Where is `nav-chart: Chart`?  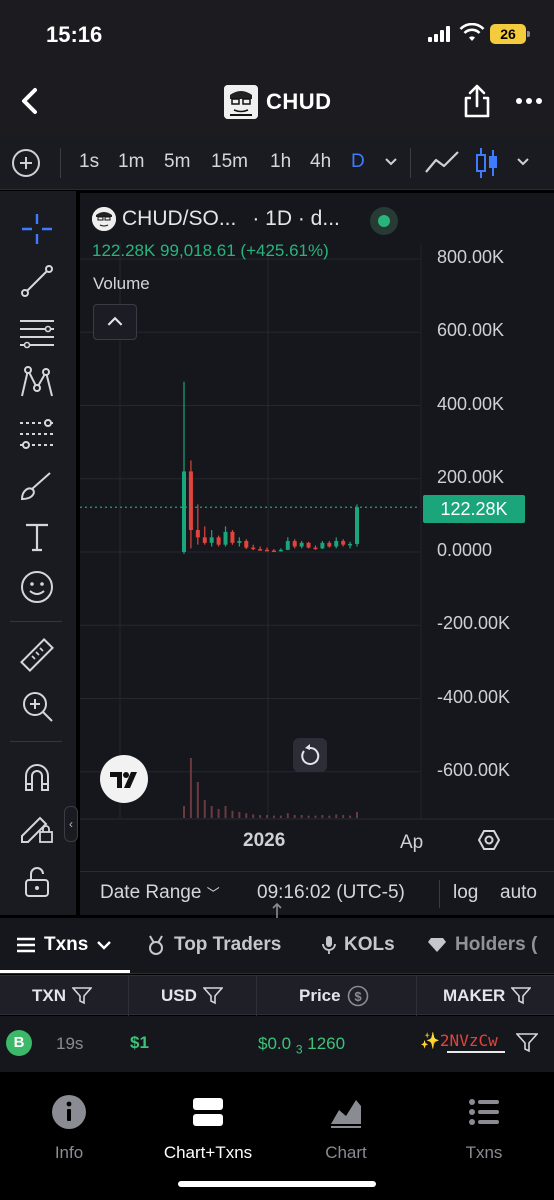 nav-chart: Chart is located at coordinates (346, 1128).